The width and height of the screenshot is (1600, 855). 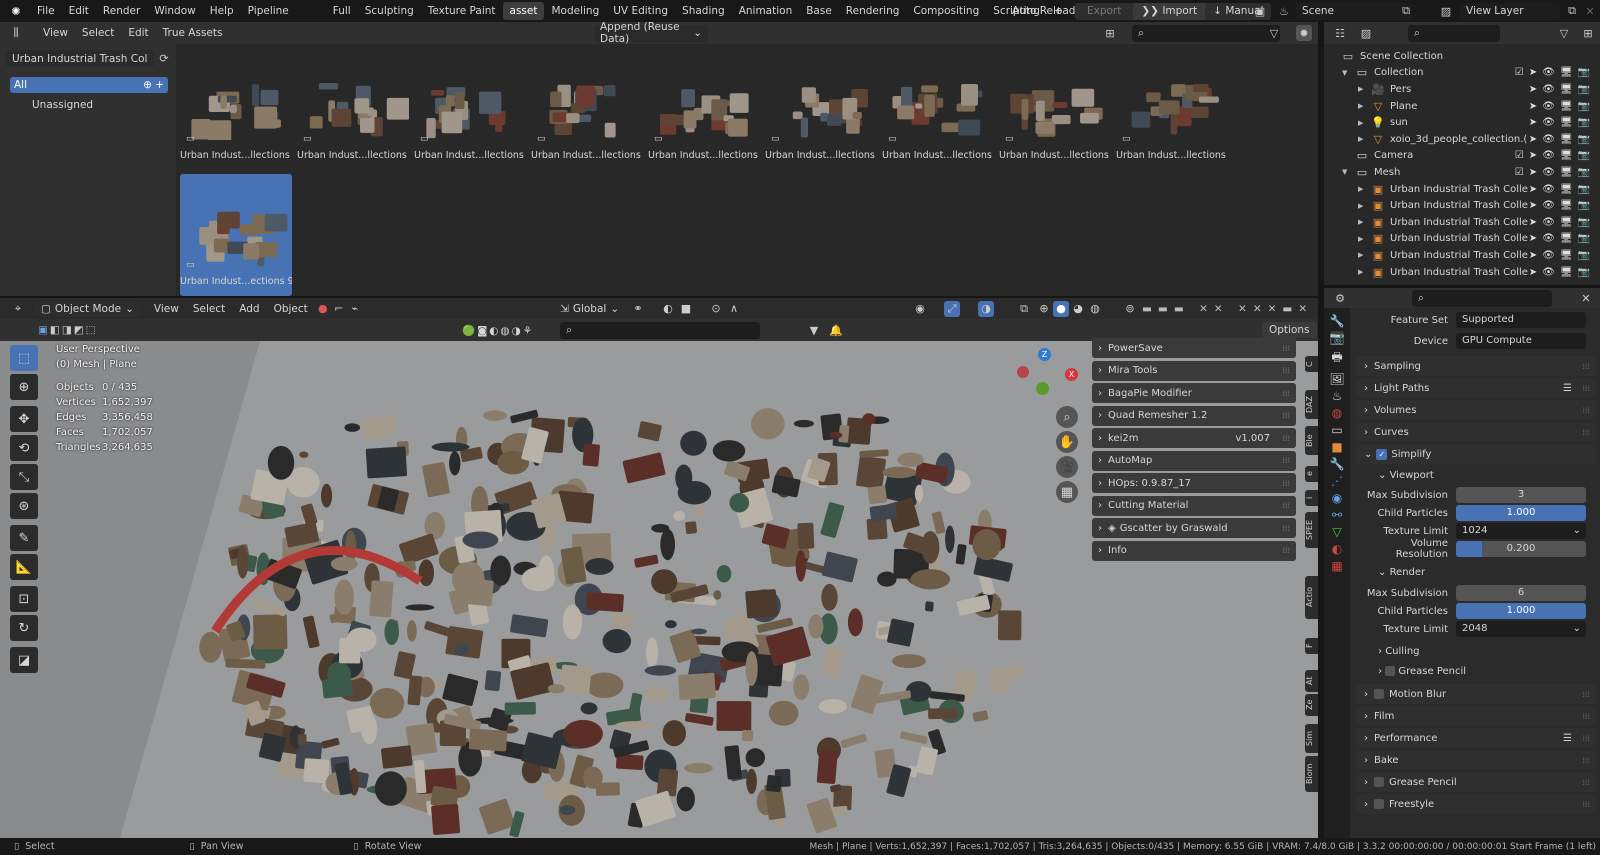 What do you see at coordinates (766, 11) in the screenshot?
I see `workspace-tab-animation: Animation` at bounding box center [766, 11].